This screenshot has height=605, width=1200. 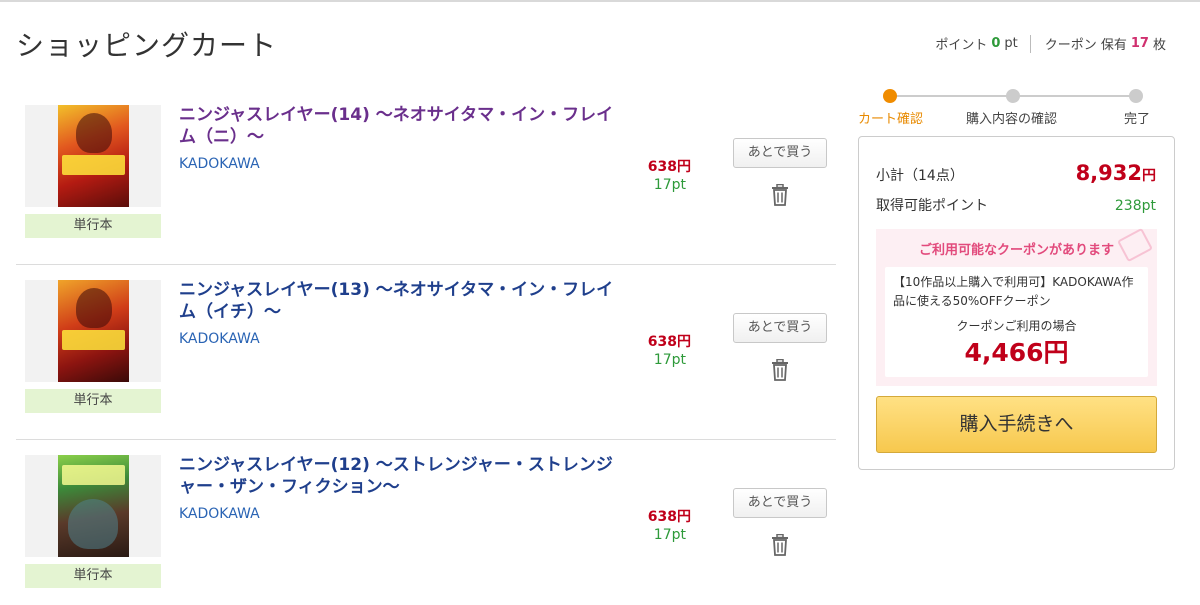 I want to click on subtotal-value: 8,932円, so click(x=1115, y=173).